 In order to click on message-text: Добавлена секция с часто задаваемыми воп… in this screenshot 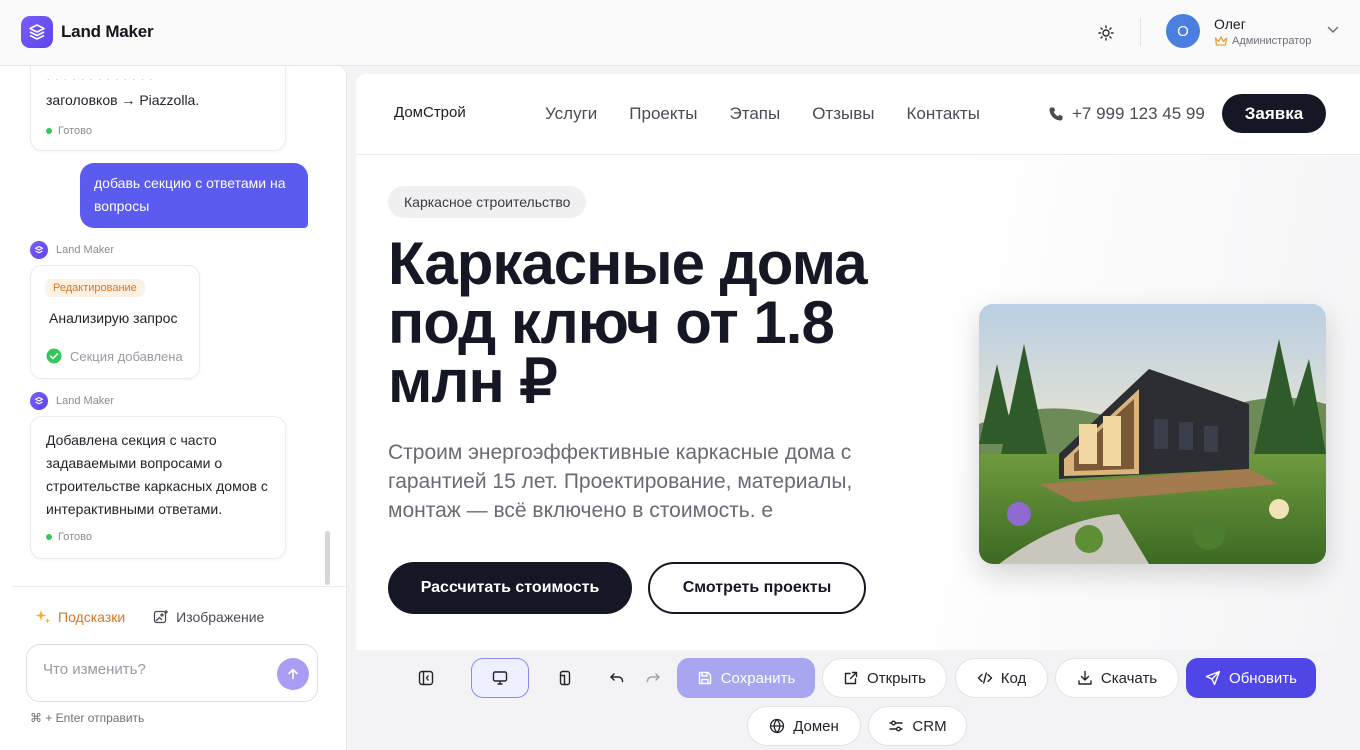, I will do `click(157, 474)`.